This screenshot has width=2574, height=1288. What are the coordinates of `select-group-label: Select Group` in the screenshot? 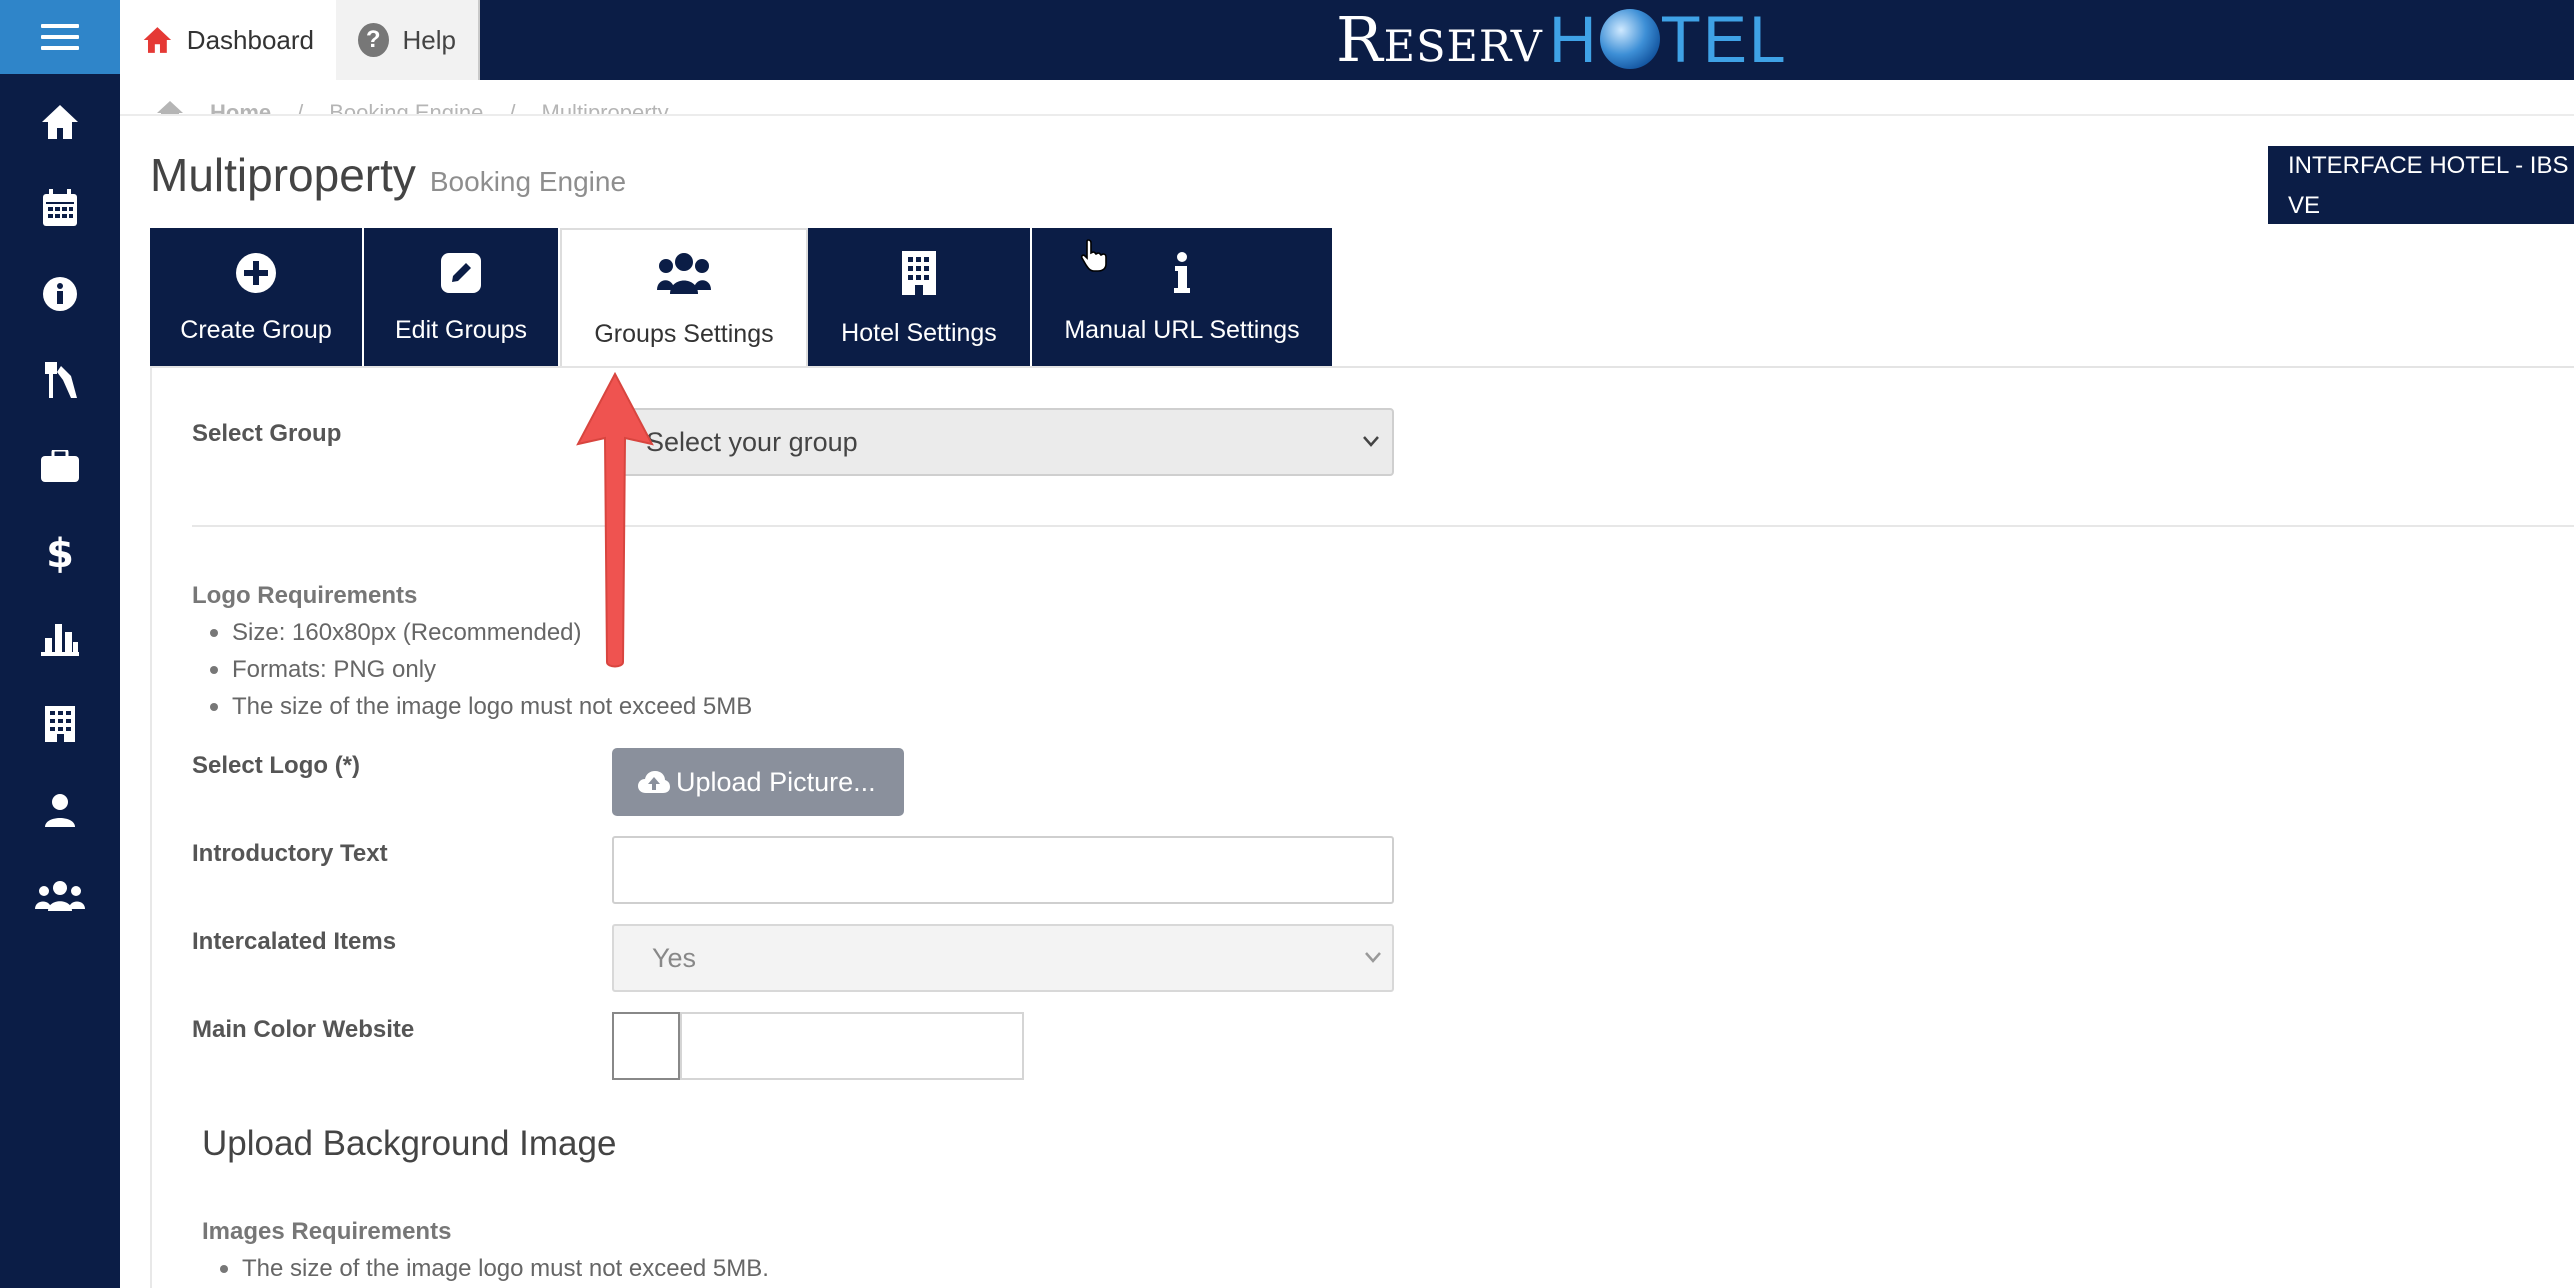 It's located at (267, 433).